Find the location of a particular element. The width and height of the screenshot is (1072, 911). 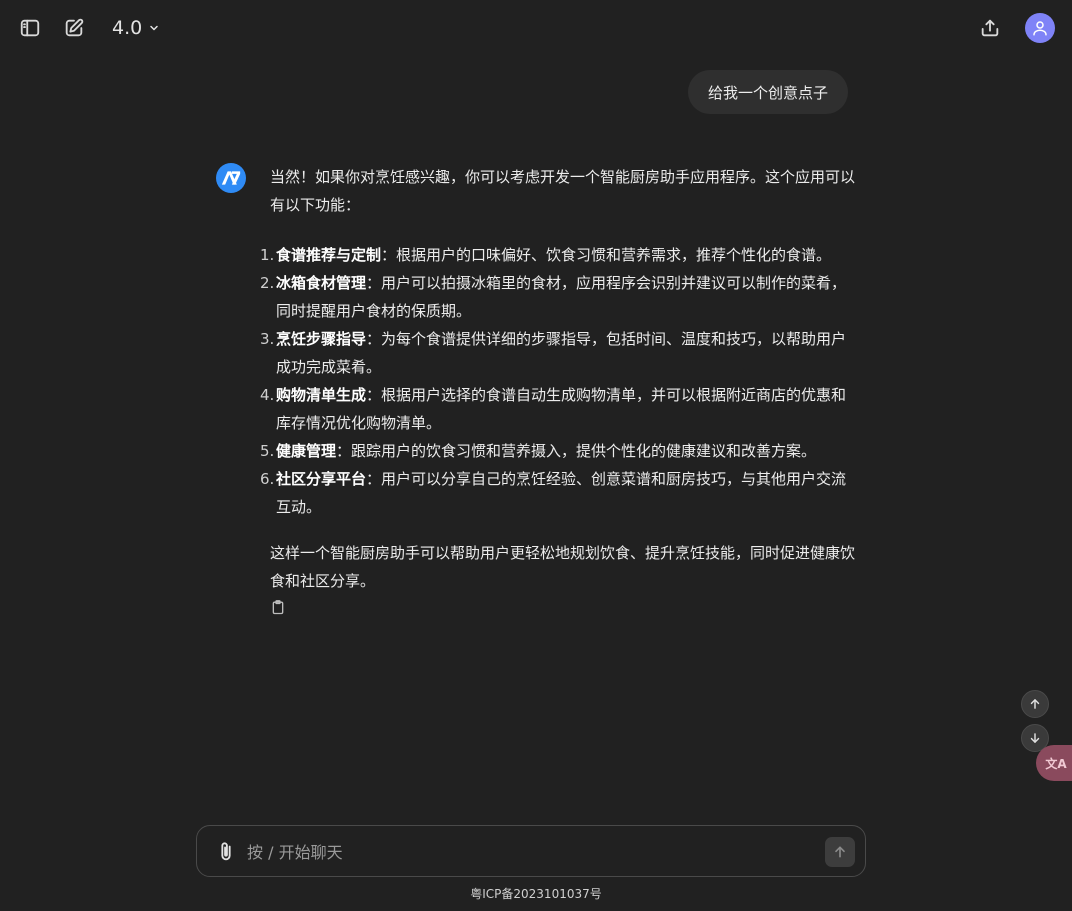

list-item-title: 健康管理 is located at coordinates (306, 451).